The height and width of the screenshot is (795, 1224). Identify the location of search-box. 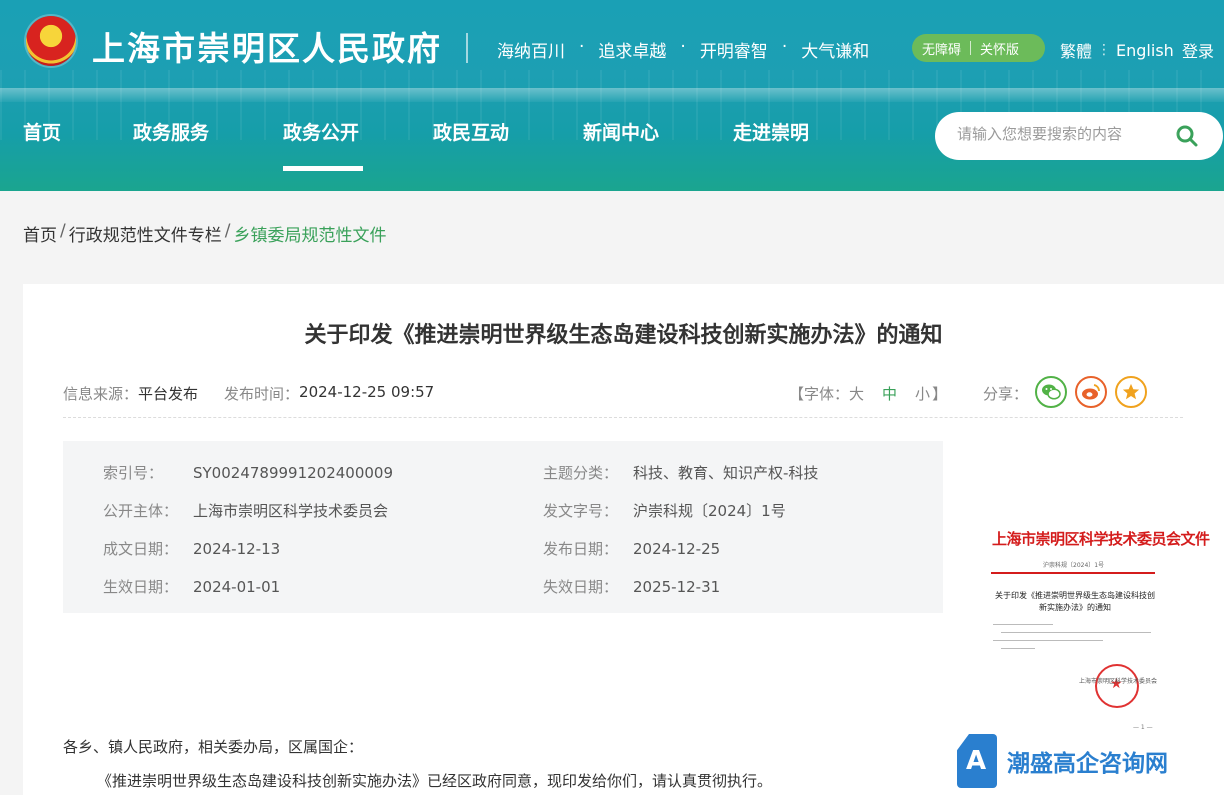
(1079, 136).